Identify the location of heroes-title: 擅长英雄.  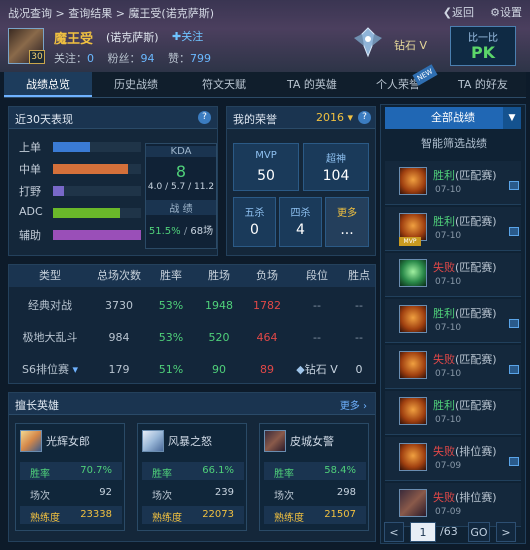
(37, 405).